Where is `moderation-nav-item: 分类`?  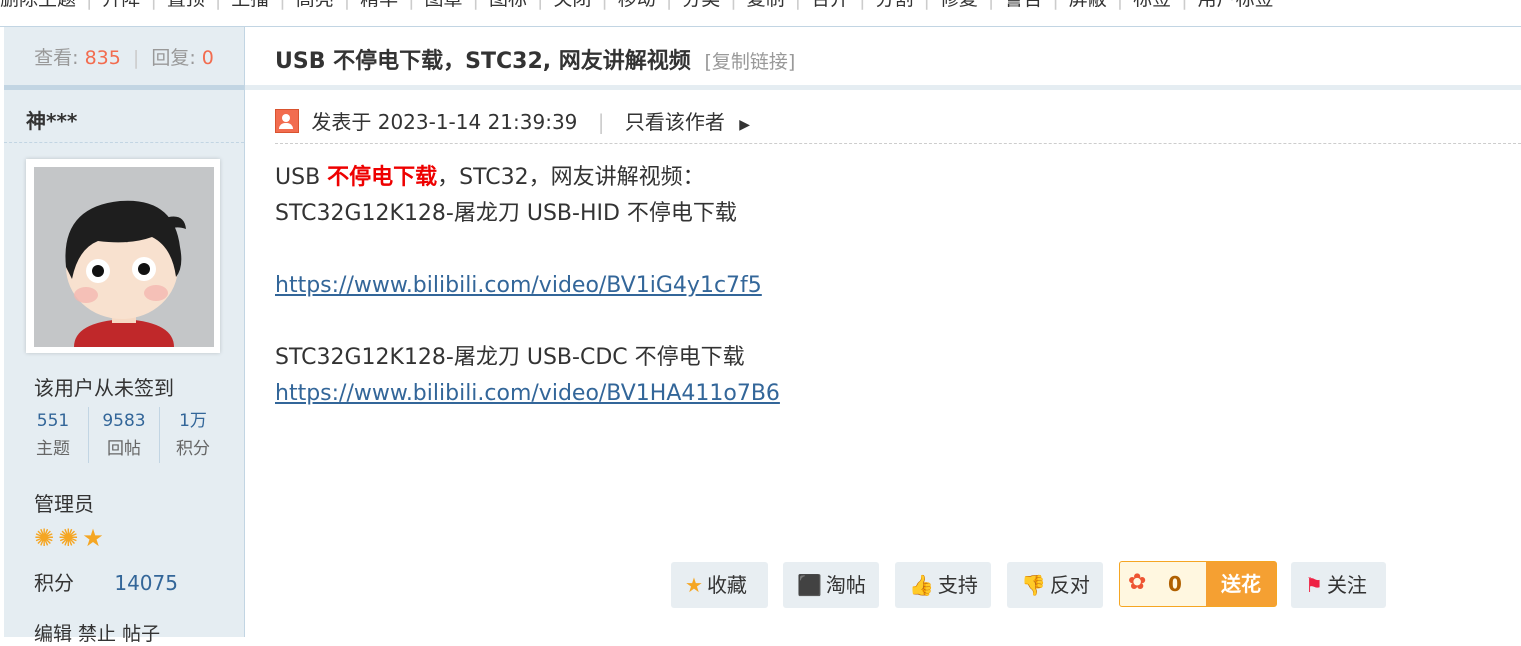 moderation-nav-item: 分类 is located at coordinates (701, 5).